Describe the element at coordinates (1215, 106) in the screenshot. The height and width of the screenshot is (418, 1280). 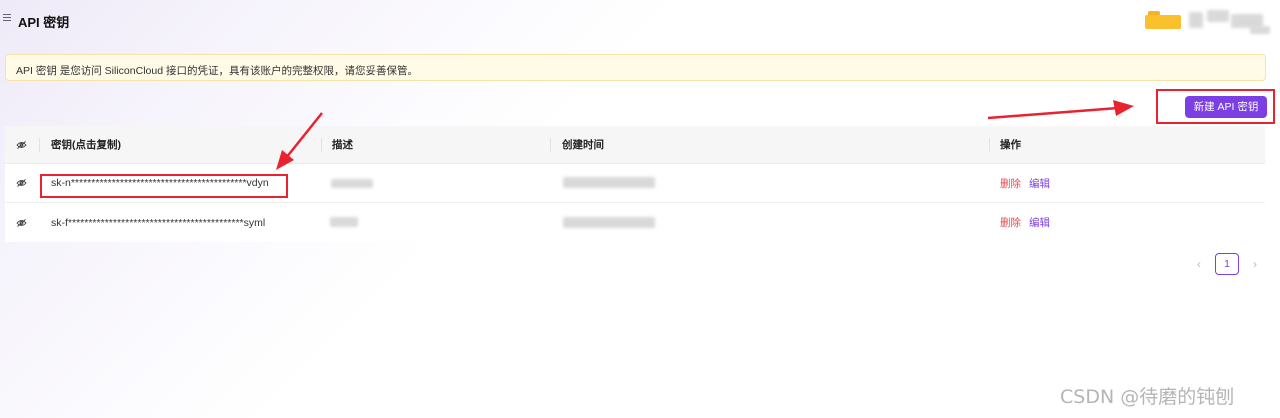
I see `annotation-box-new-key` at that location.